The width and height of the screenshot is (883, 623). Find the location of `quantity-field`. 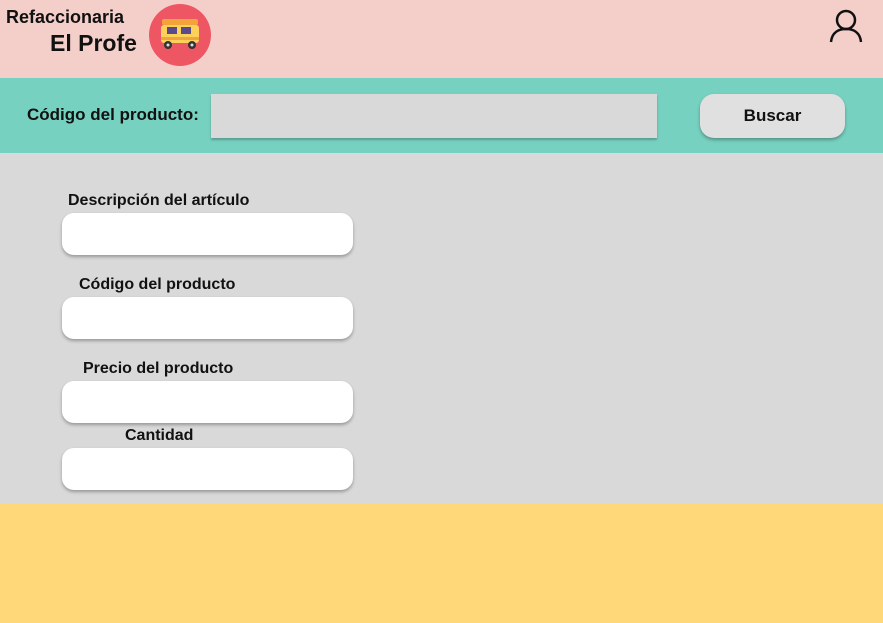

quantity-field is located at coordinates (207, 469).